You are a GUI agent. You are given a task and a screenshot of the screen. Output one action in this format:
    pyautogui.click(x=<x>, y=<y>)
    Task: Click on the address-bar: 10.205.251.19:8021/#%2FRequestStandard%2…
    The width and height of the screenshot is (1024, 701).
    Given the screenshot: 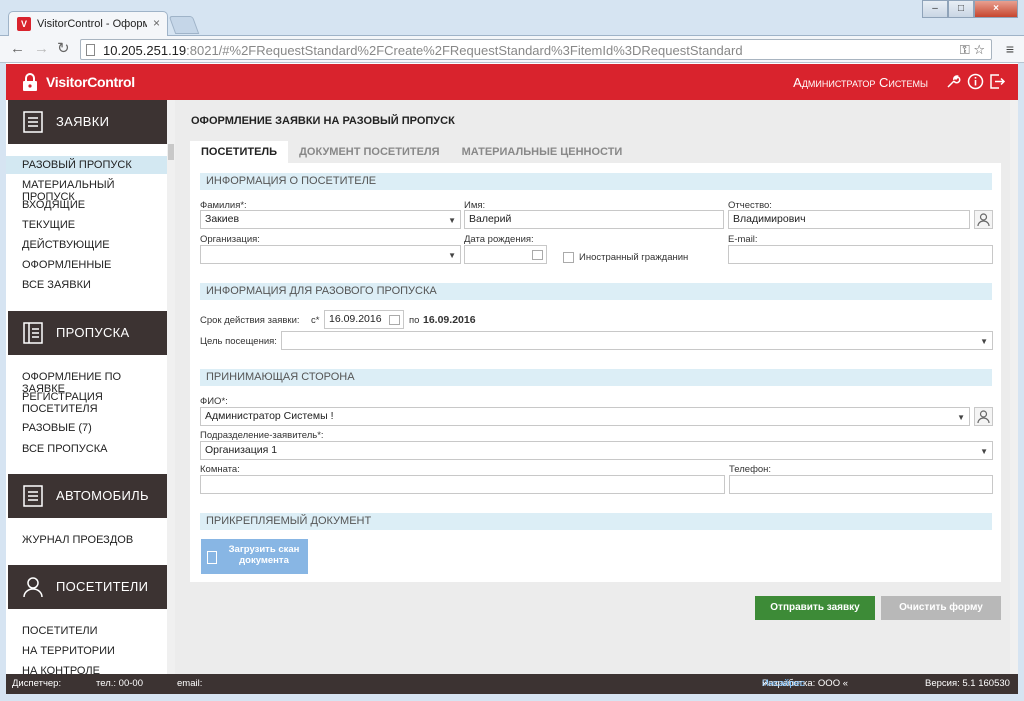 What is the action you would take?
    pyautogui.click(x=536, y=49)
    